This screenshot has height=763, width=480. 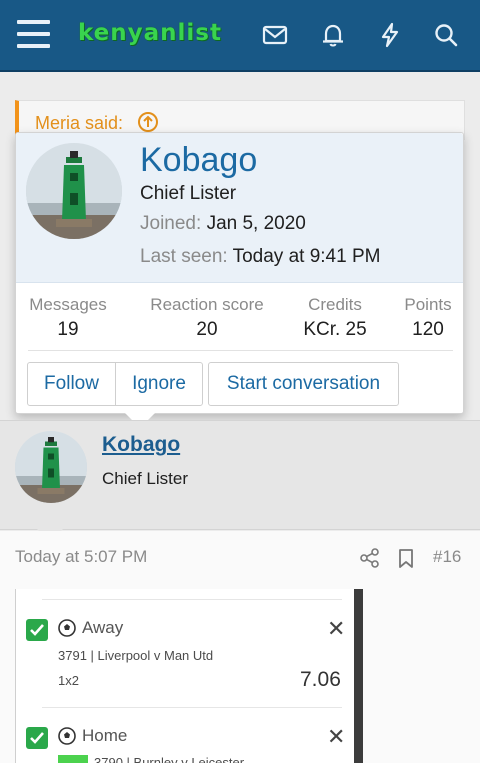 What do you see at coordinates (73, 759) in the screenshot?
I see `live-badge` at bounding box center [73, 759].